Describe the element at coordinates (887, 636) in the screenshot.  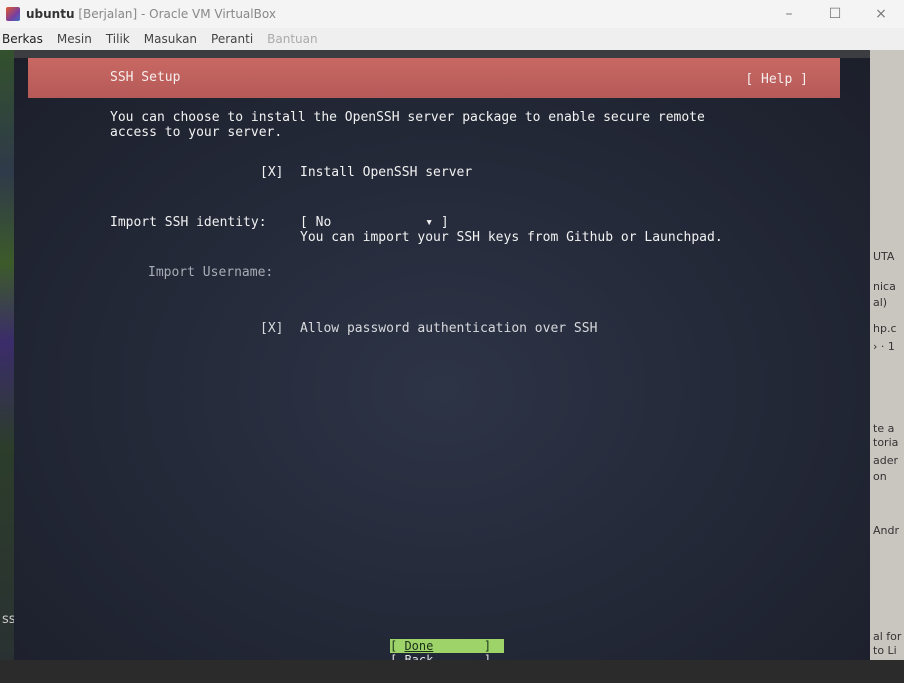
I see `bg-snippet: al for` at that location.